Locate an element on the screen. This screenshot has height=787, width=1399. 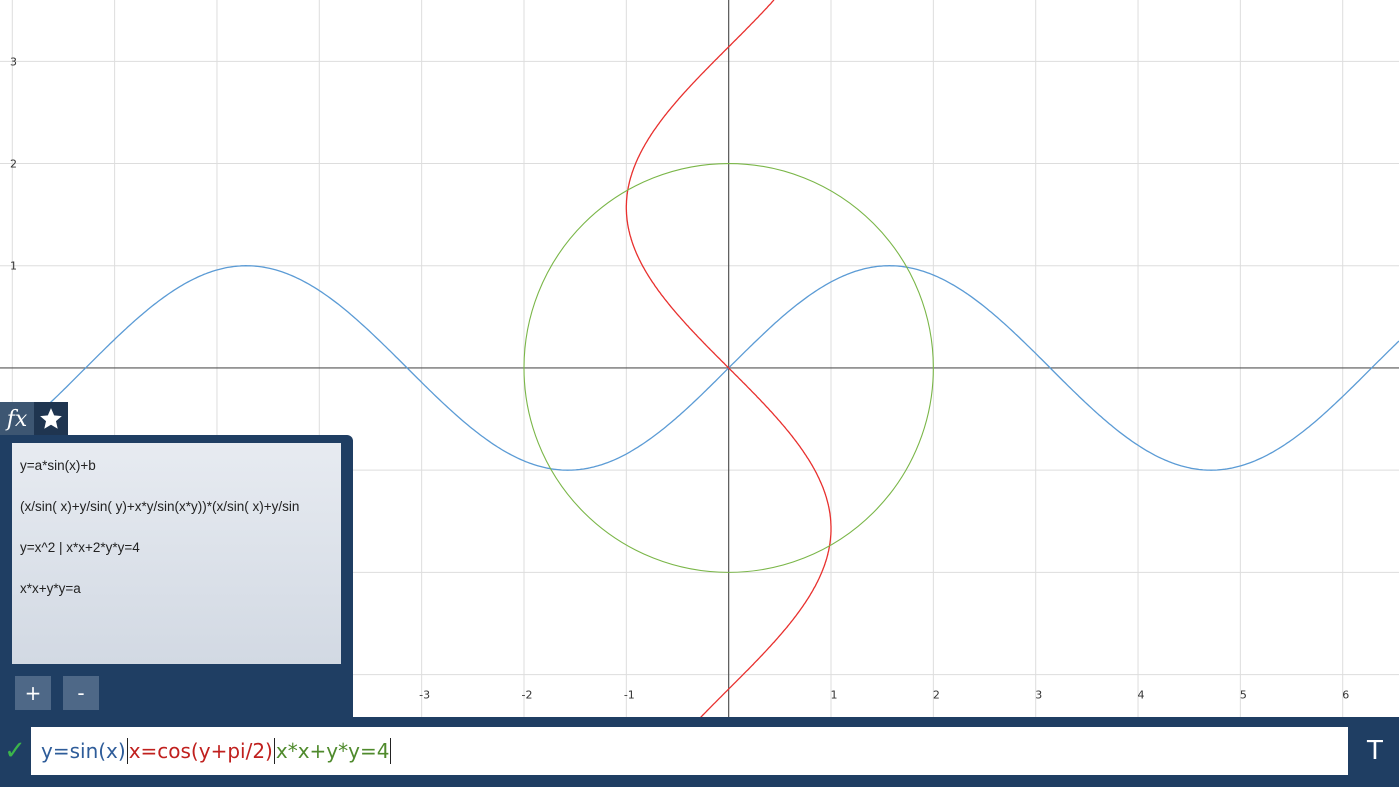
keyboard-toggle-button: T is located at coordinates (1375, 751).